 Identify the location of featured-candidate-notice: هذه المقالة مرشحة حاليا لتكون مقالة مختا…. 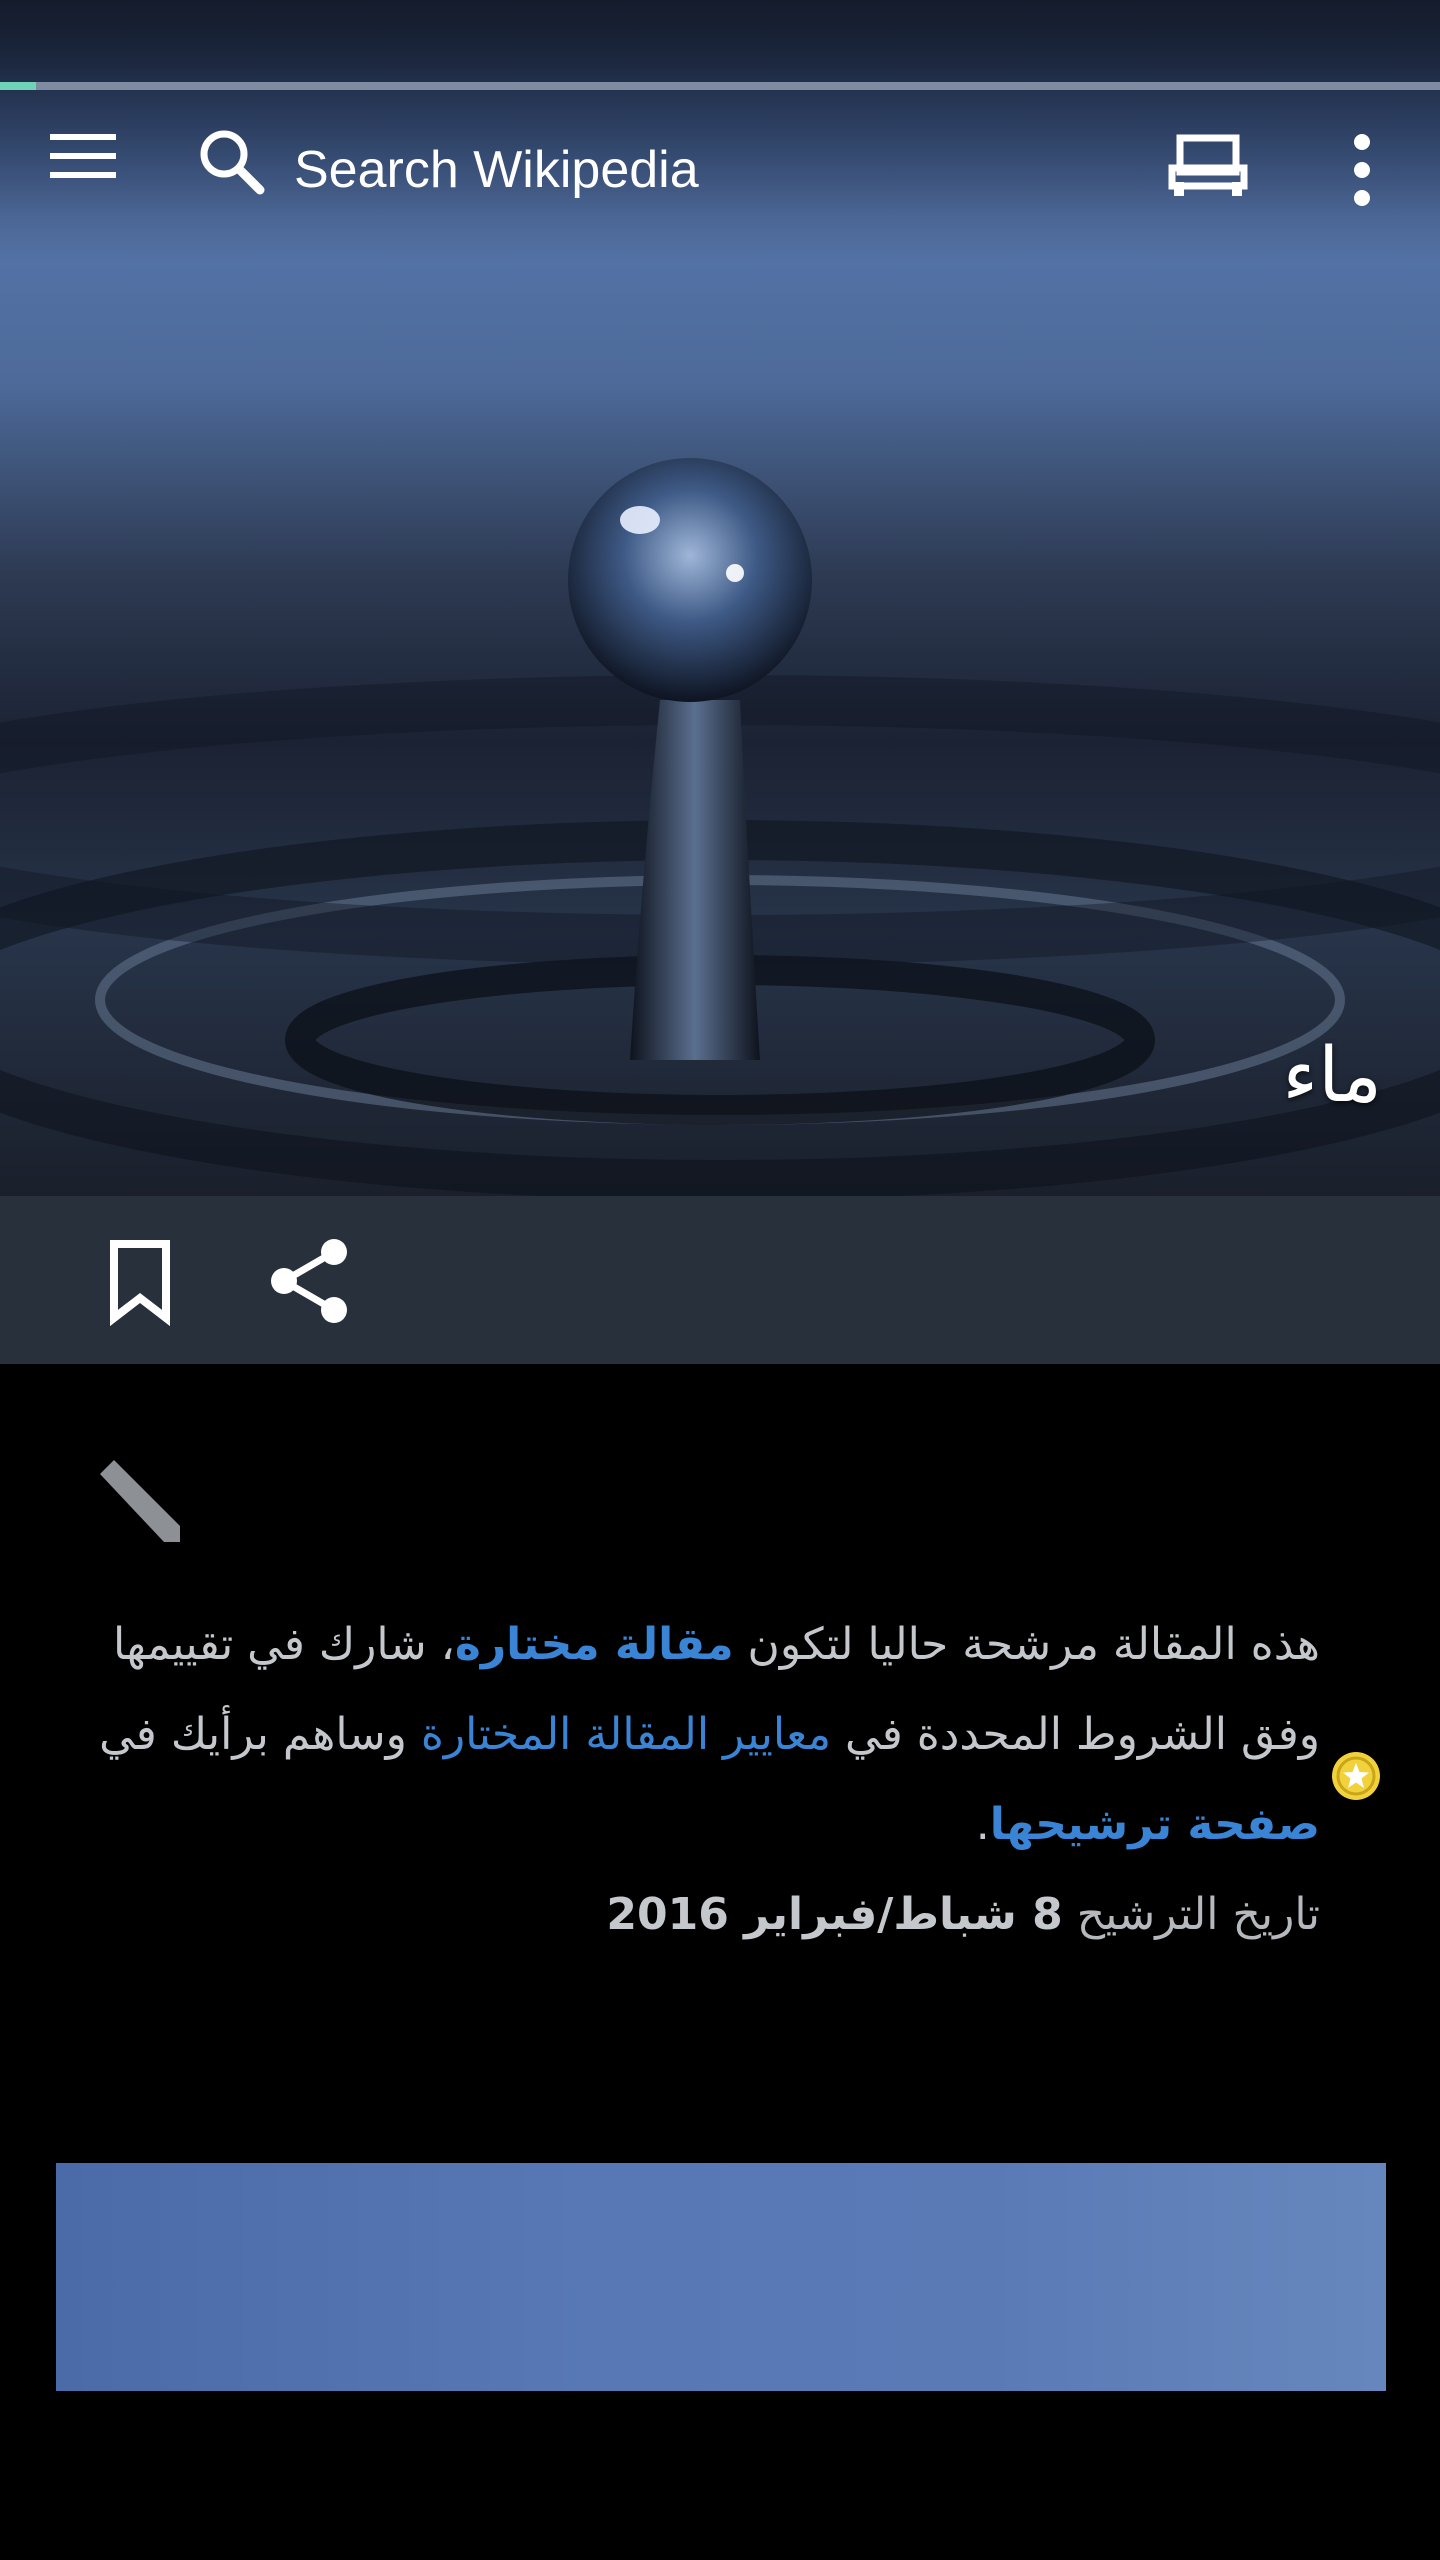
(690, 1780).